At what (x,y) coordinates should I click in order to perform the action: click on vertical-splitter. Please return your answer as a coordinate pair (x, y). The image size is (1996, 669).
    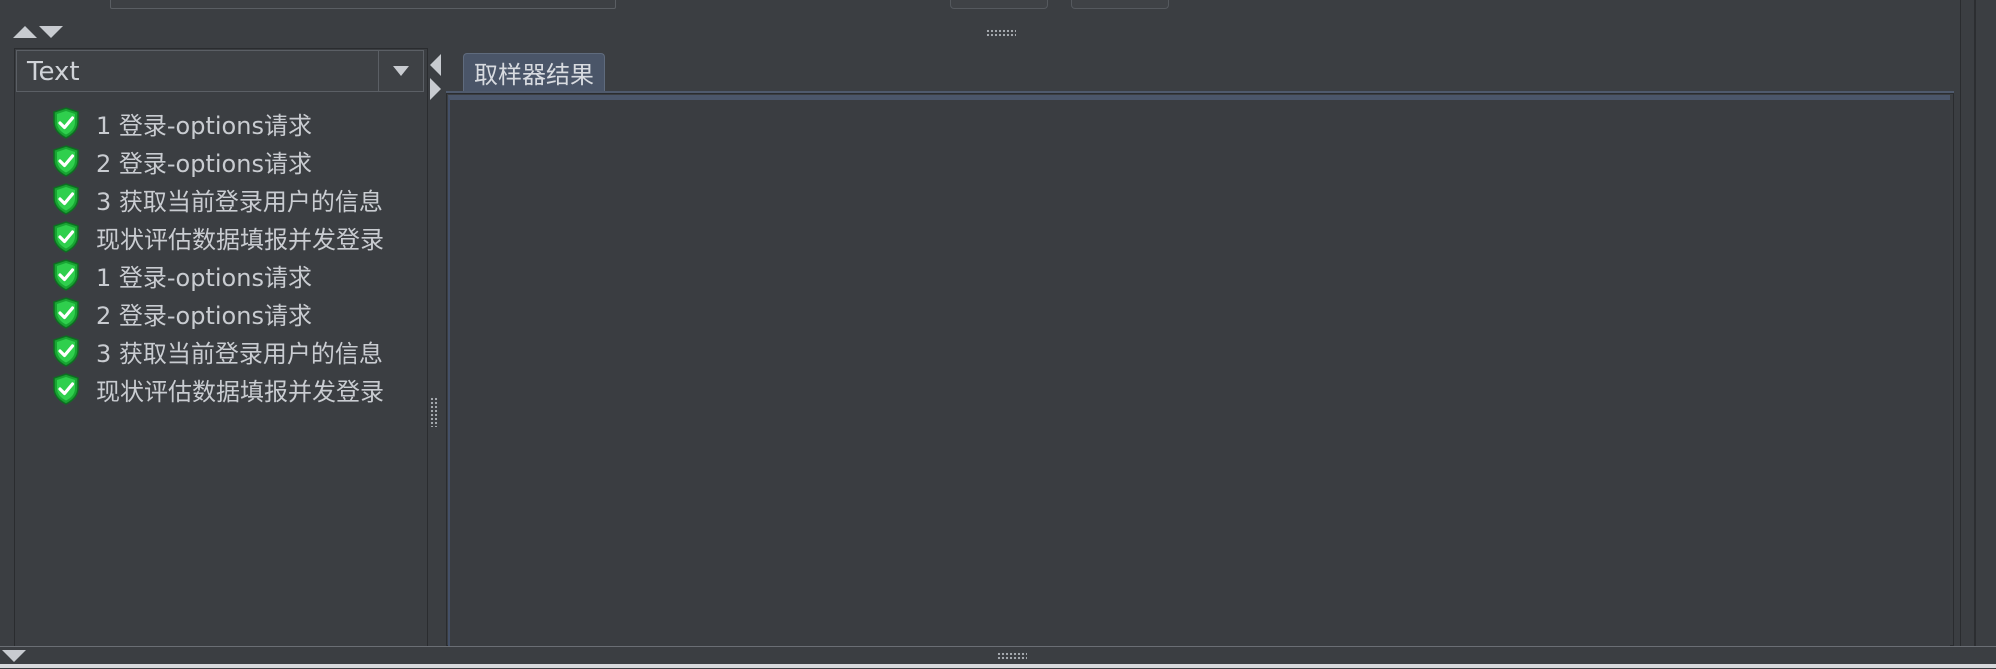
    Looking at the image, I should click on (436, 347).